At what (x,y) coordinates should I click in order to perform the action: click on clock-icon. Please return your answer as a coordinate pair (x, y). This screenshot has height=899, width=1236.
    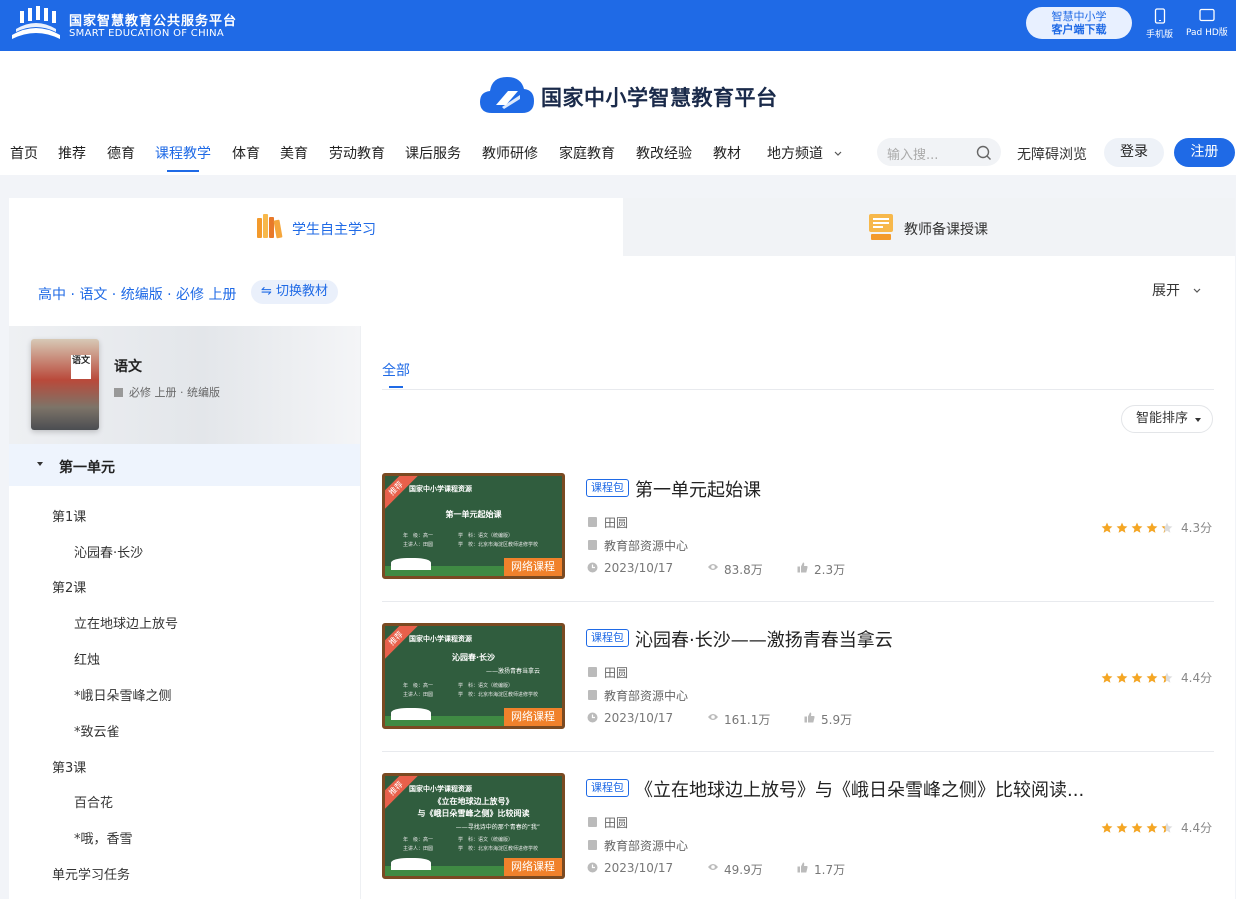
    Looking at the image, I should click on (592, 567).